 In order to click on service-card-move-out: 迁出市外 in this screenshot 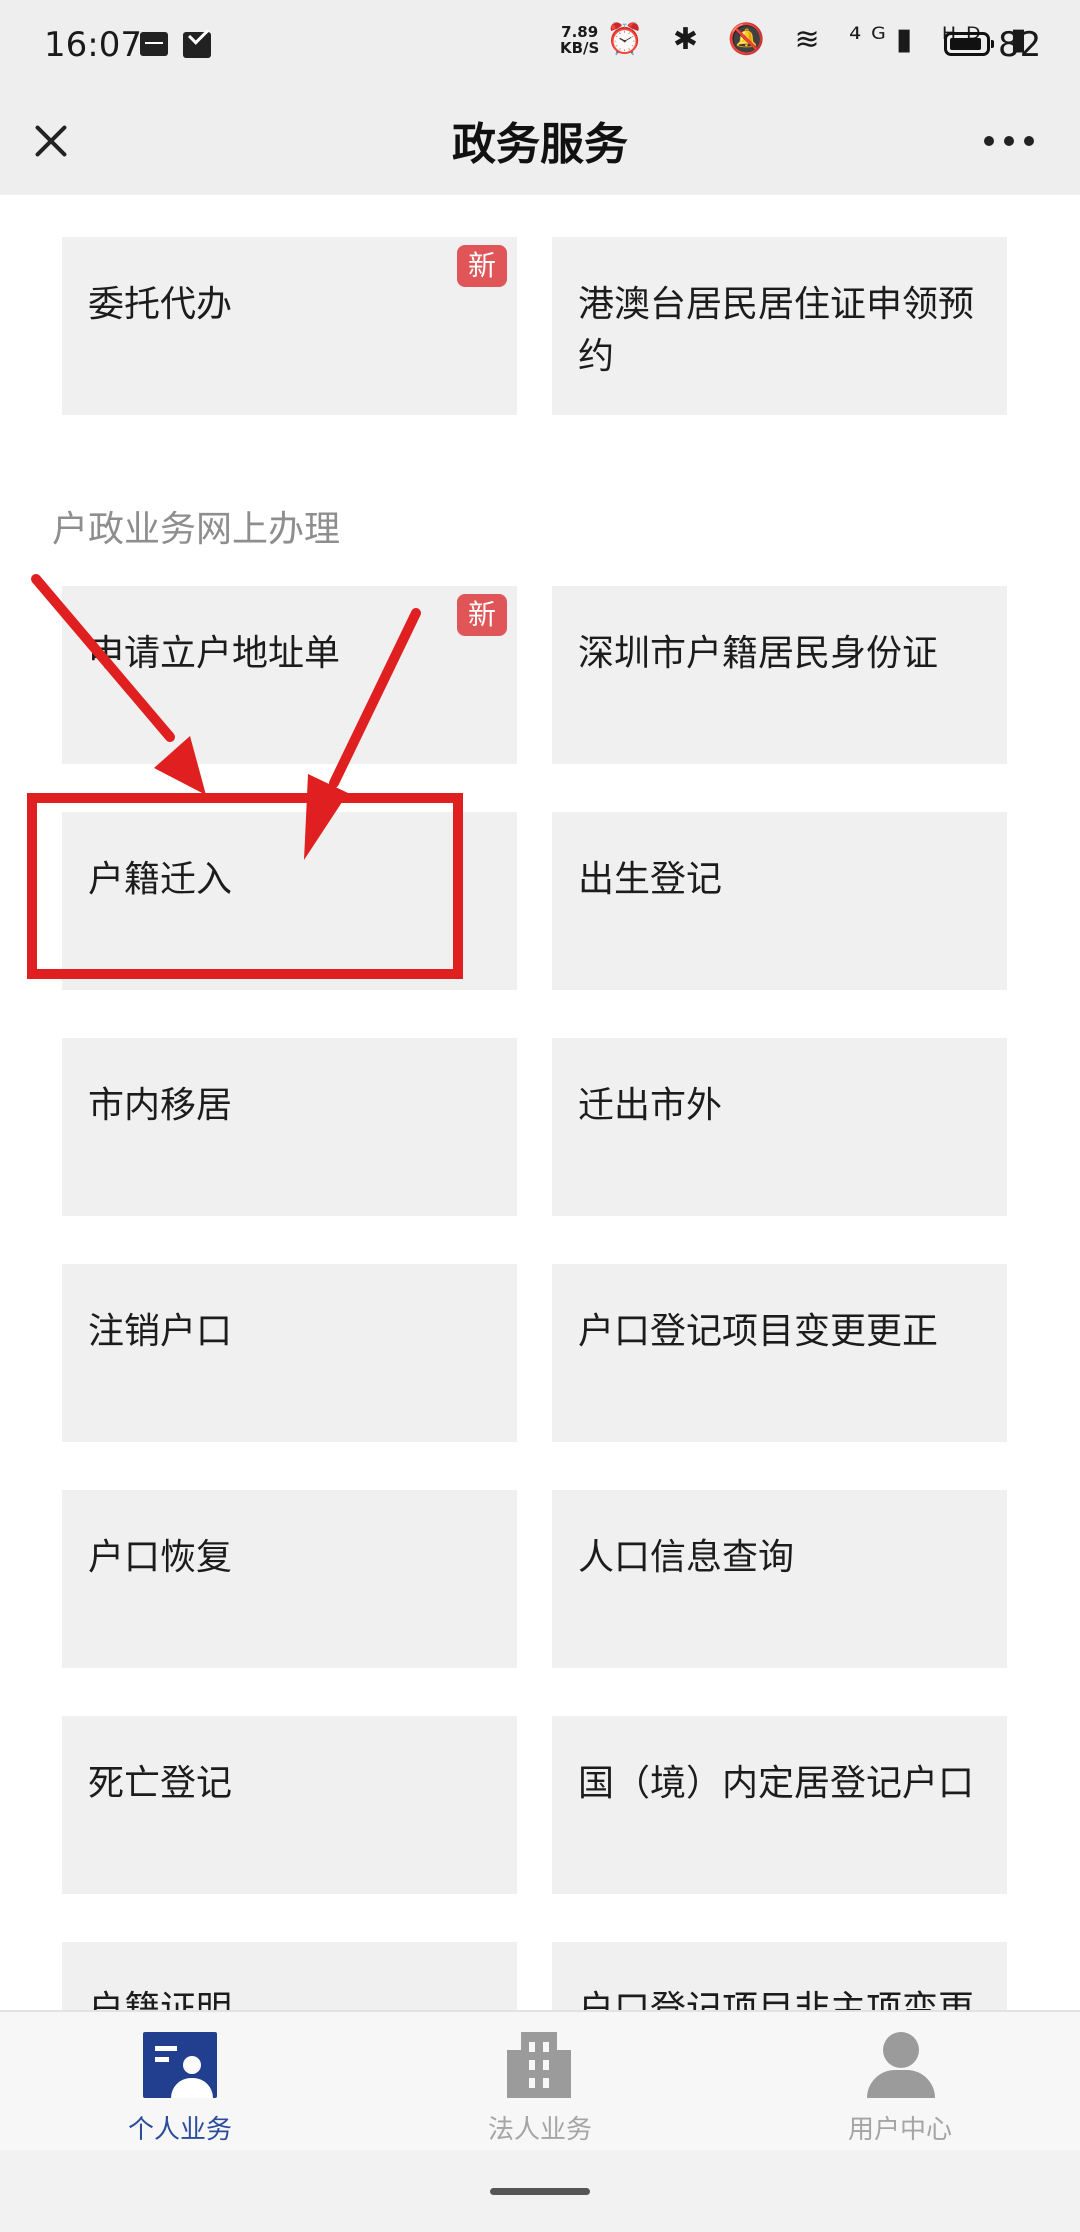, I will do `click(779, 1127)`.